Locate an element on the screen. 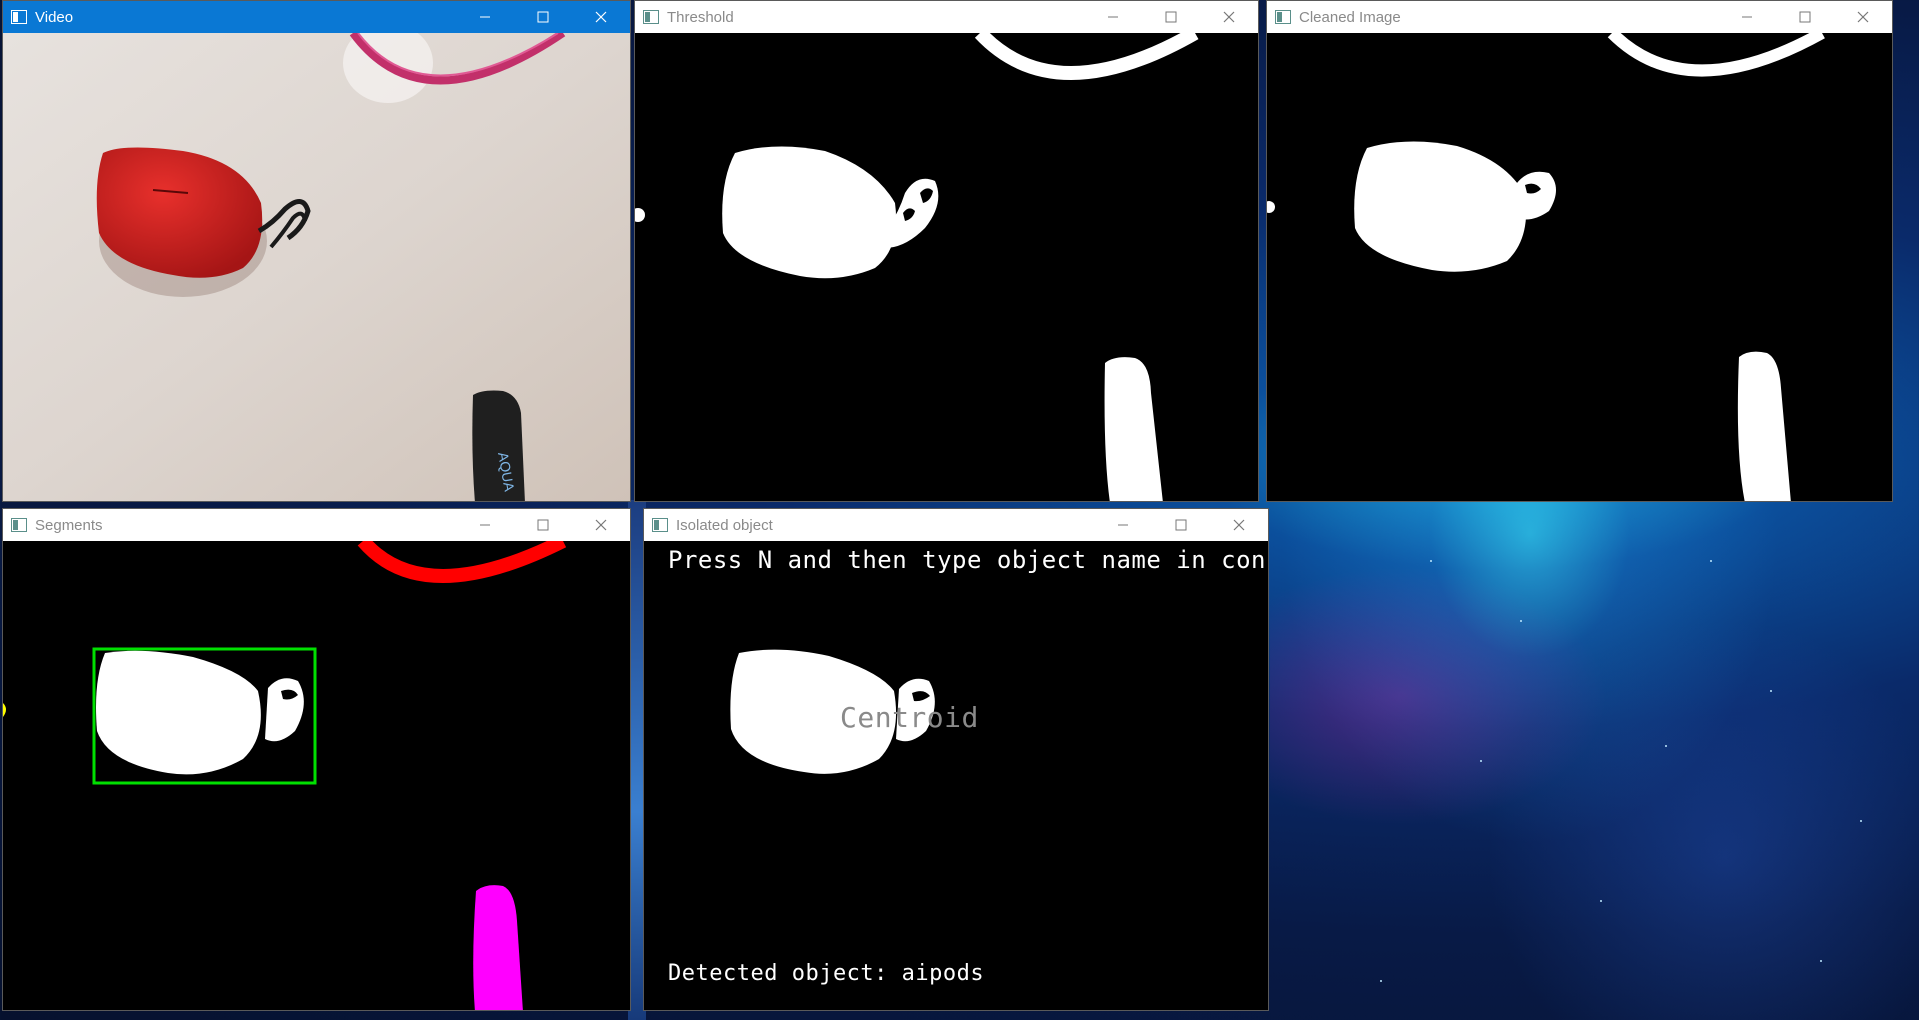 The image size is (1919, 1020). centroid-label: Centroid is located at coordinates (909, 717).